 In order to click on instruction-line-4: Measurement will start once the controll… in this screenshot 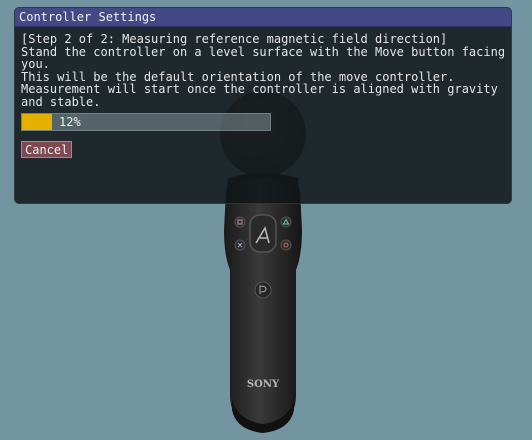, I will do `click(259, 89)`.